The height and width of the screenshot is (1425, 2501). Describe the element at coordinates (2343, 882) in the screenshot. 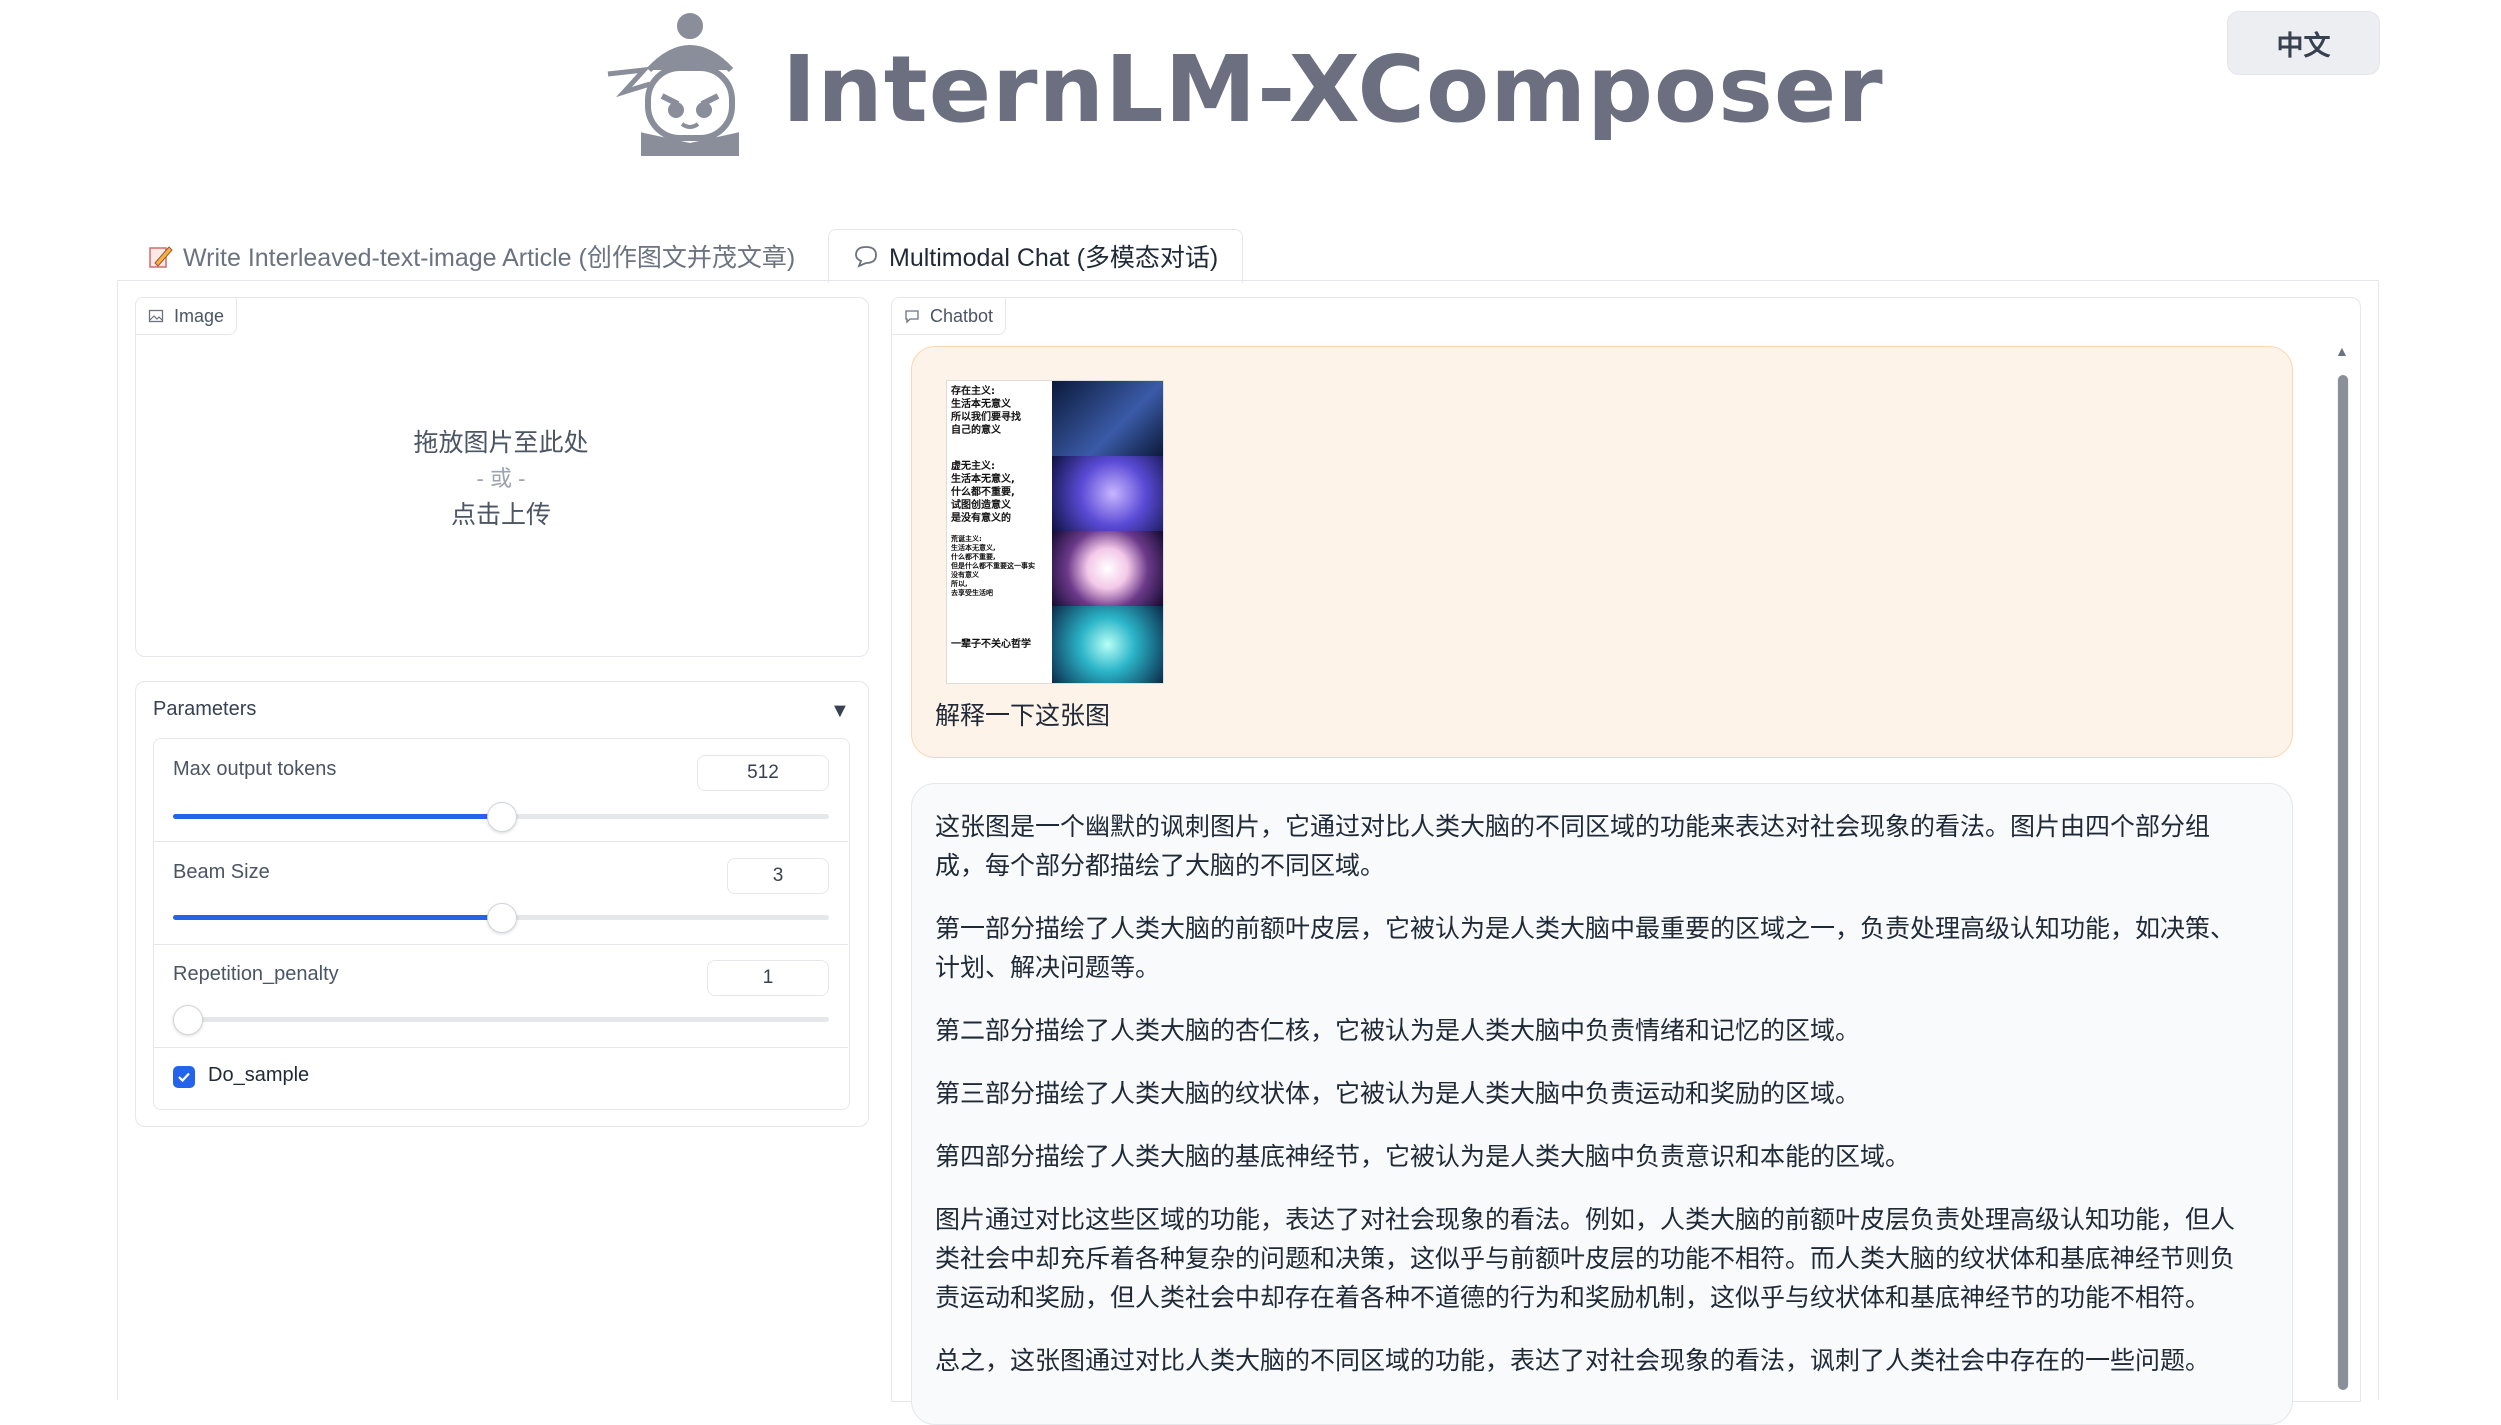

I see `scrollbar-thumb` at that location.